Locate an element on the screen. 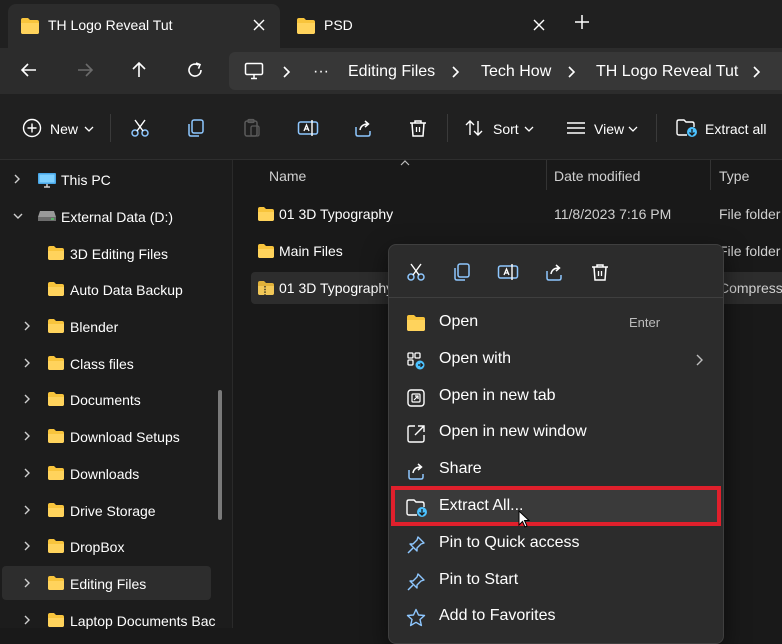 Image resolution: width=782 pixels, height=644 pixels. new-tab-plus-icon is located at coordinates (582, 22).